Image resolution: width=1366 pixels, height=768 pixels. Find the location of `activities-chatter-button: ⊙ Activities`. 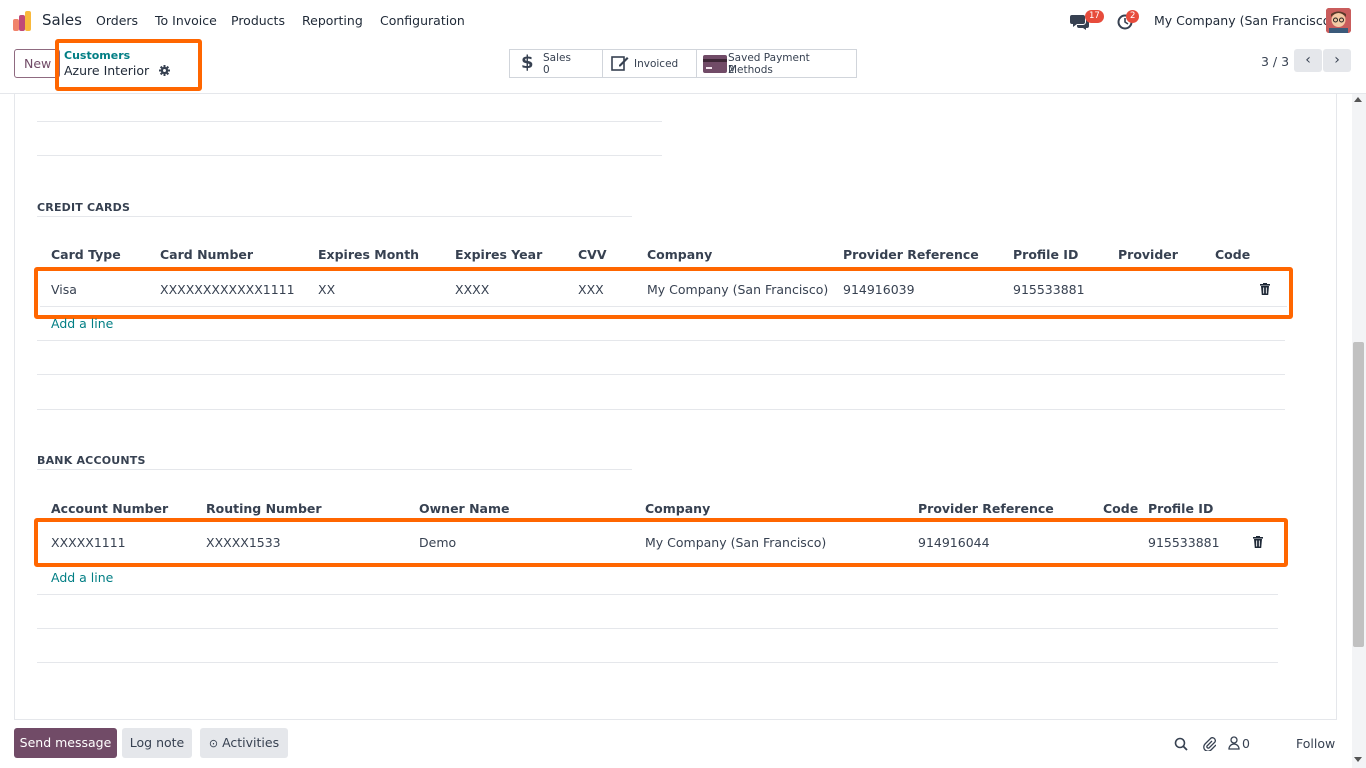

activities-chatter-button: ⊙ Activities is located at coordinates (244, 743).